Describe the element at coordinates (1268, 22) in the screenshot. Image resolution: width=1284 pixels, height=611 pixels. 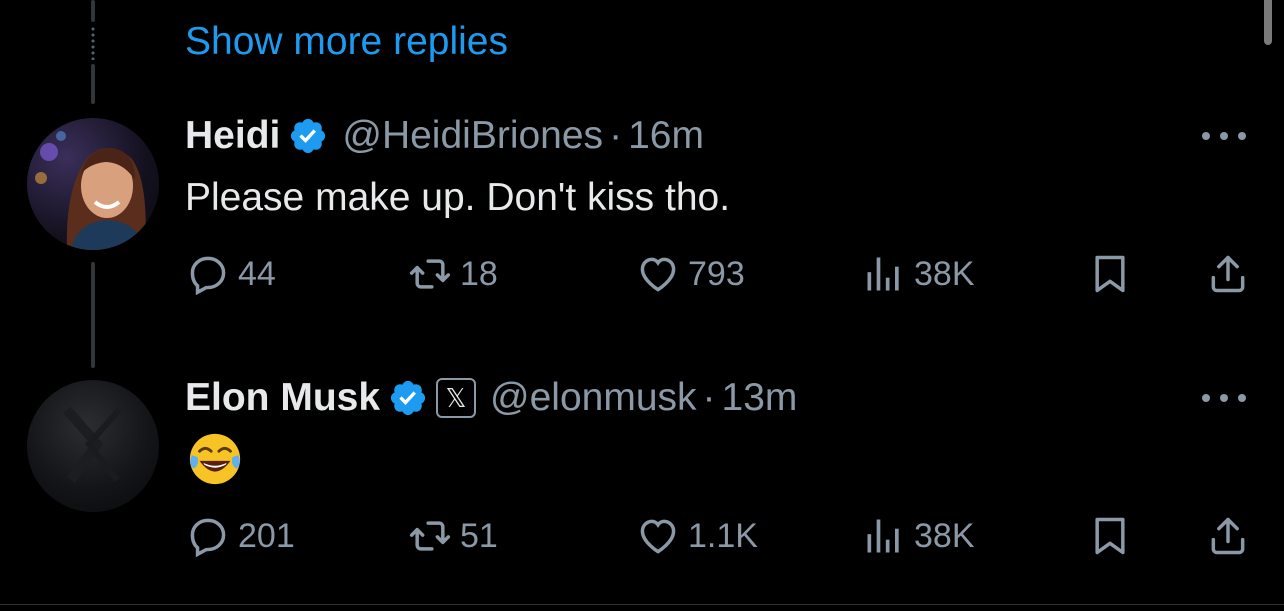
I see `scrollbar` at that location.